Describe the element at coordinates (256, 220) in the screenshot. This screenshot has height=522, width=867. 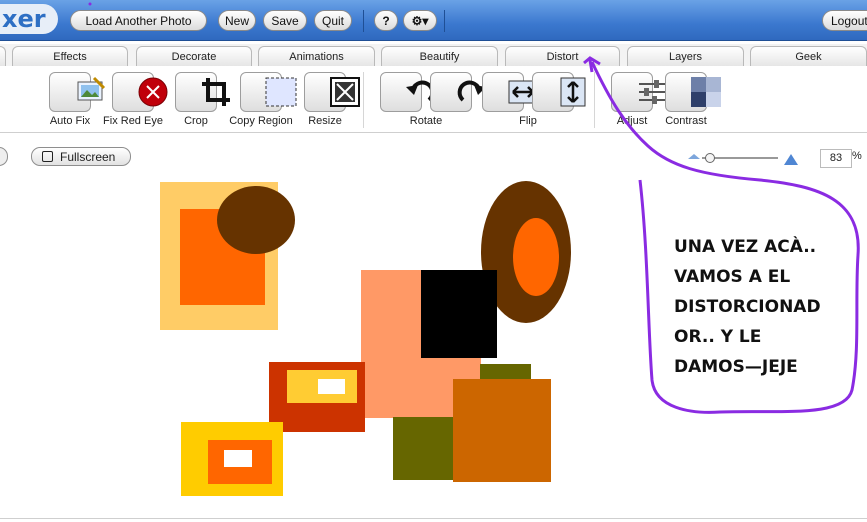
I see `shape-brown-oval` at that location.